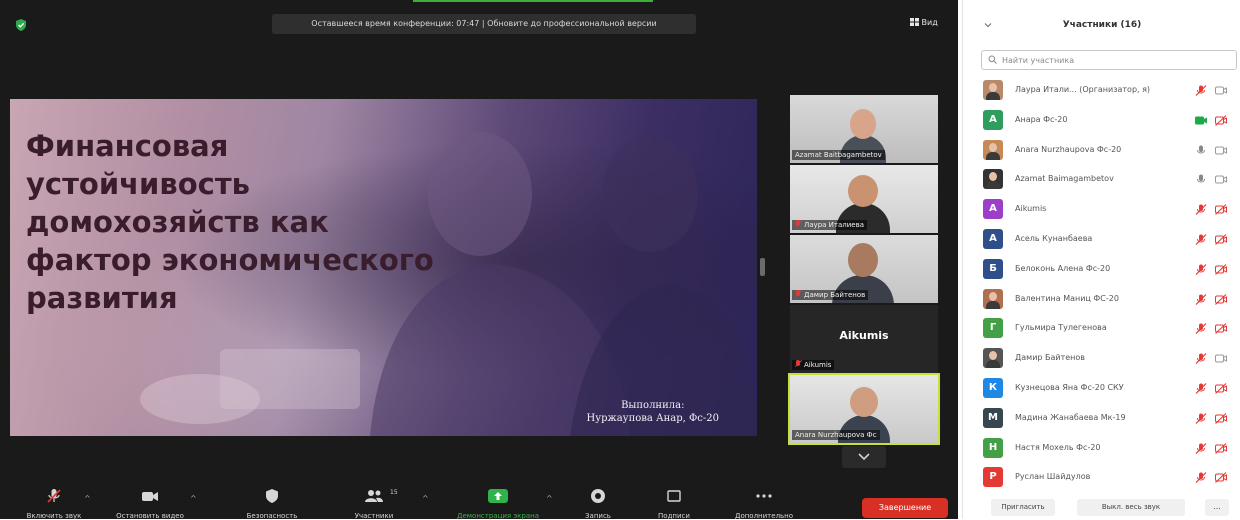 The width and height of the screenshot is (1240, 520). I want to click on participant-avatar: А, so click(993, 239).